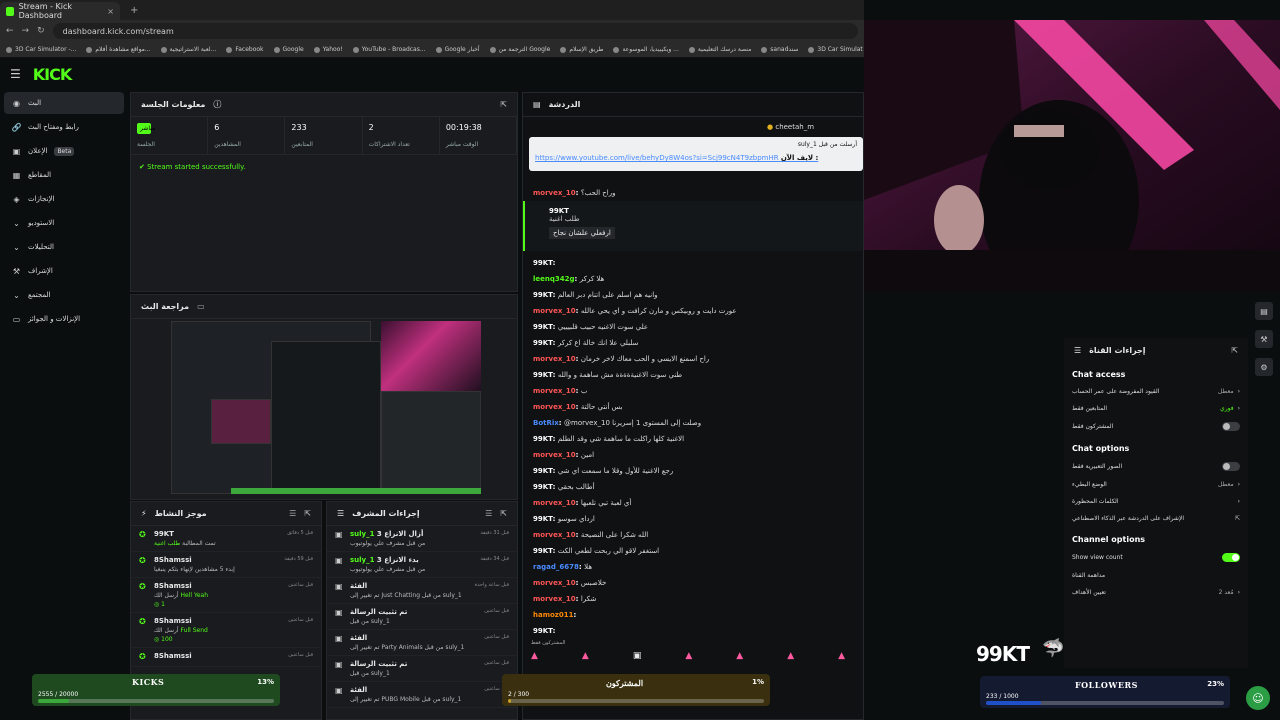 The image size is (1280, 720). I want to click on chat-message: morvex_10: وراح الحب؟, so click(574, 193).